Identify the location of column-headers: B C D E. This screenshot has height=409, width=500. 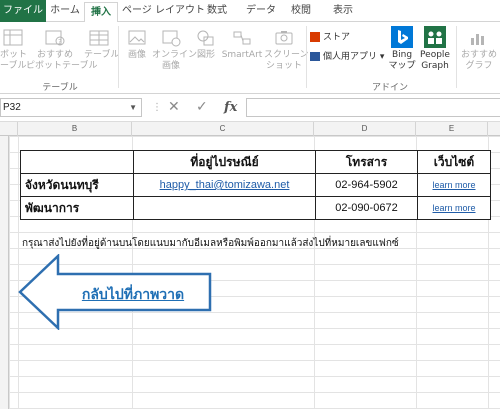
(250, 128).